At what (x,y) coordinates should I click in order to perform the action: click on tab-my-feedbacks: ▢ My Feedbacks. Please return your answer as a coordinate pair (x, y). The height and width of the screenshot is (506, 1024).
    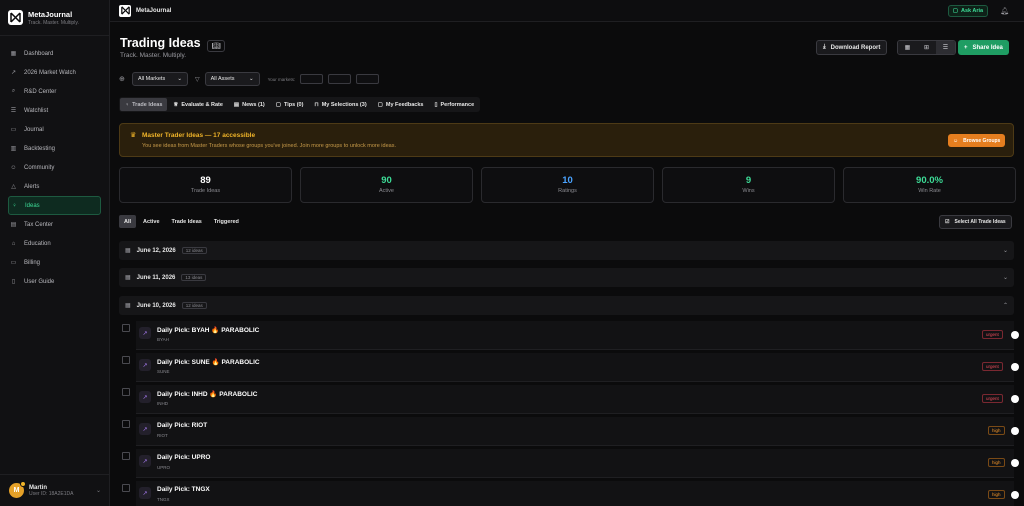
    Looking at the image, I should click on (401, 104).